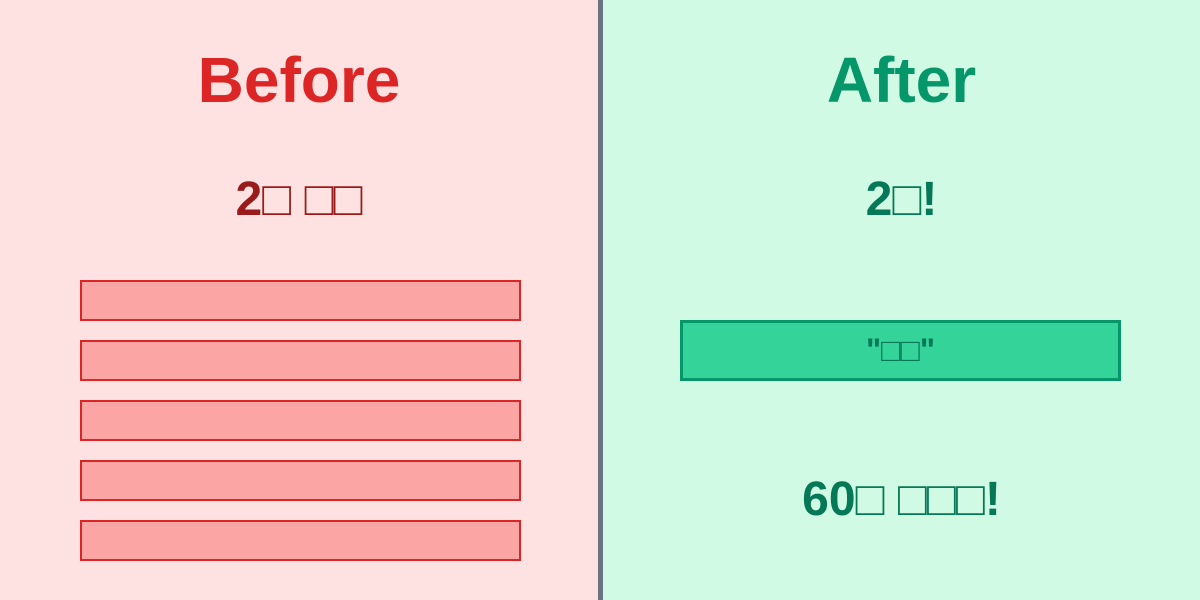 This screenshot has height=600, width=1200. Describe the element at coordinates (900, 350) in the screenshot. I see `after-highlight-box: "□□"` at that location.